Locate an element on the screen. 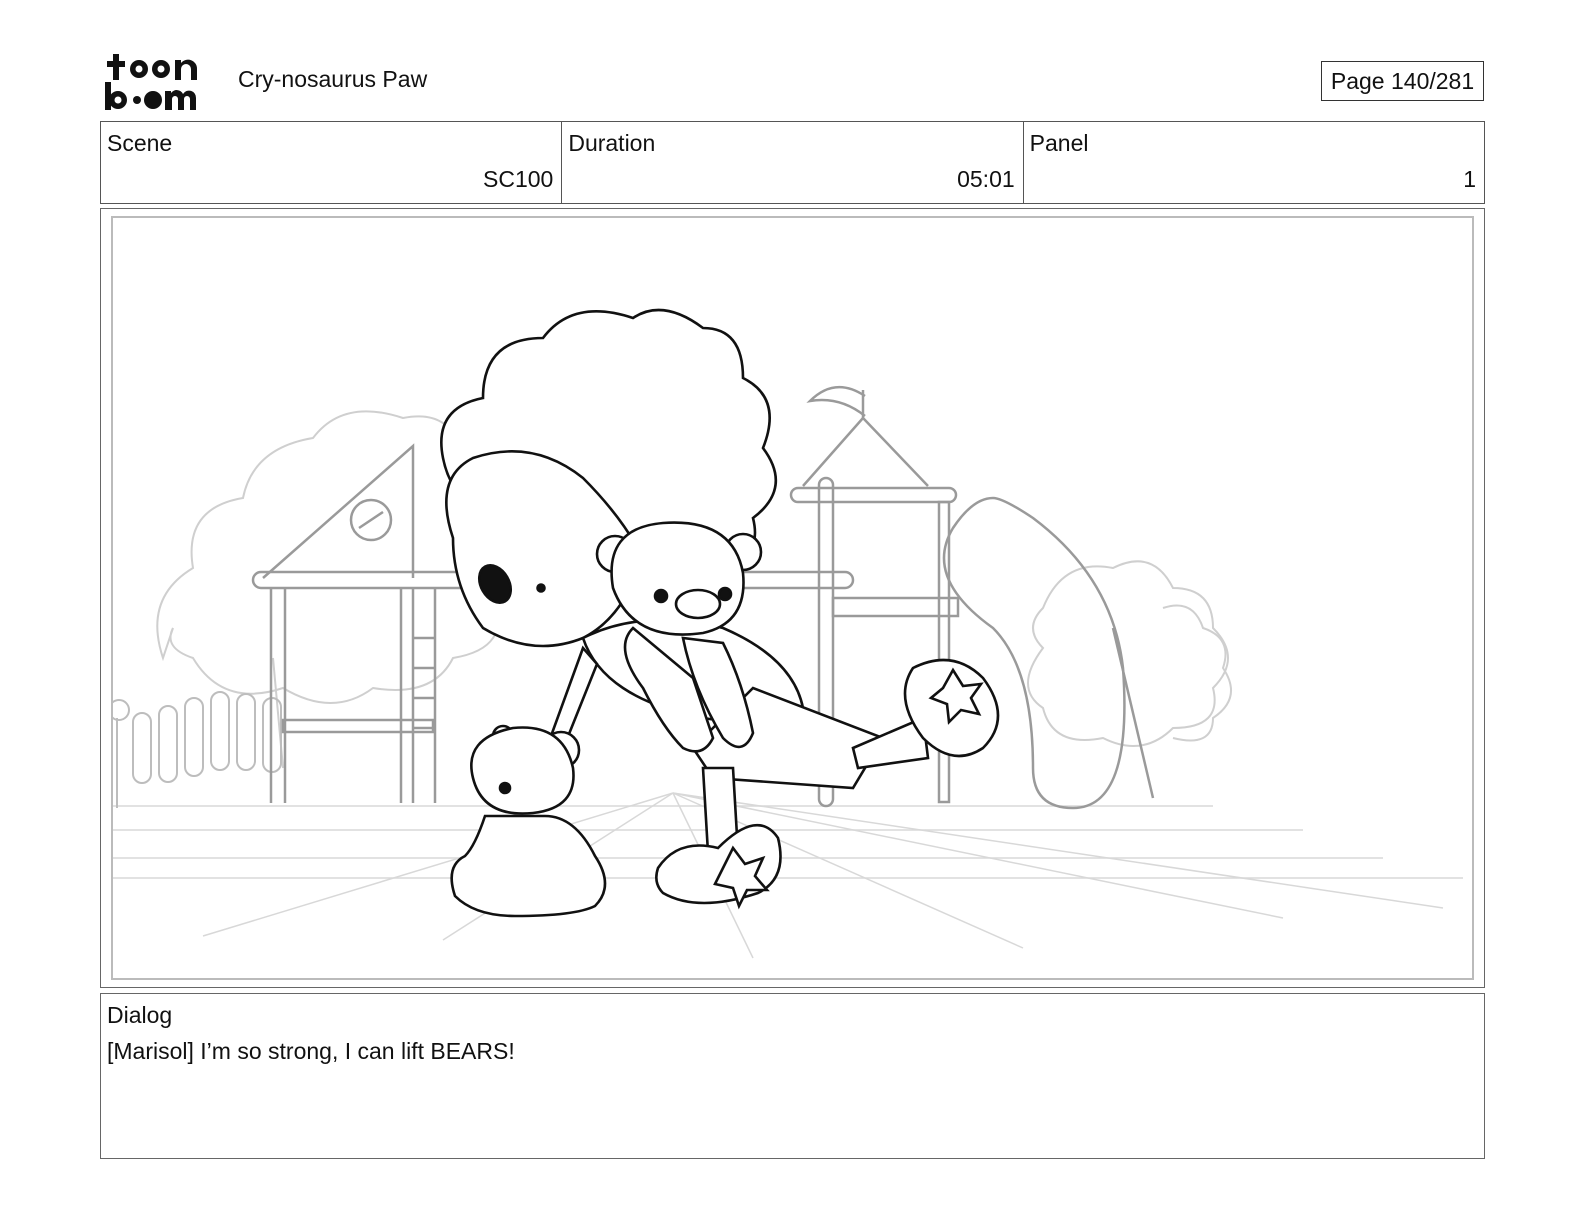  dialog-label: Dialog is located at coordinates (140, 1015).